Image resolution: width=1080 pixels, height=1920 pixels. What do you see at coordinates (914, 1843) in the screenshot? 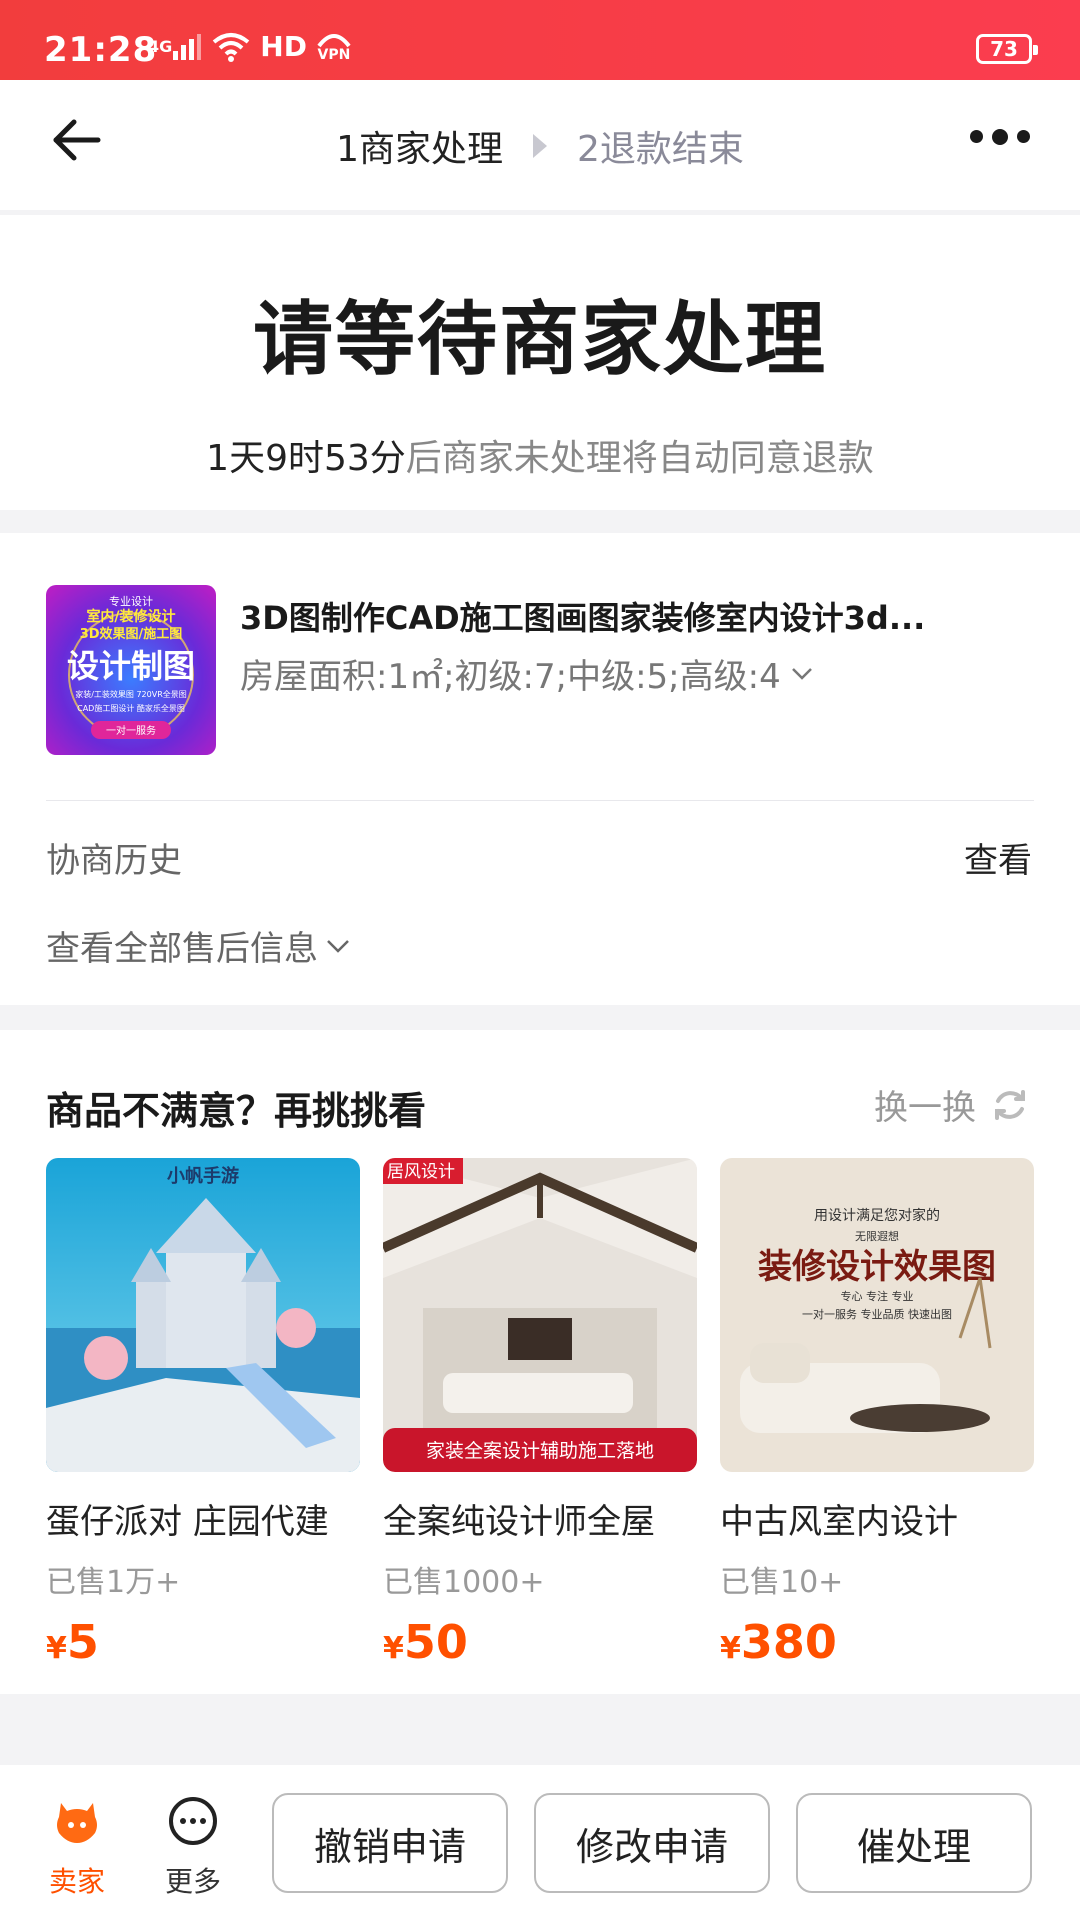
I see `urge-processing-button: 催处理` at bounding box center [914, 1843].